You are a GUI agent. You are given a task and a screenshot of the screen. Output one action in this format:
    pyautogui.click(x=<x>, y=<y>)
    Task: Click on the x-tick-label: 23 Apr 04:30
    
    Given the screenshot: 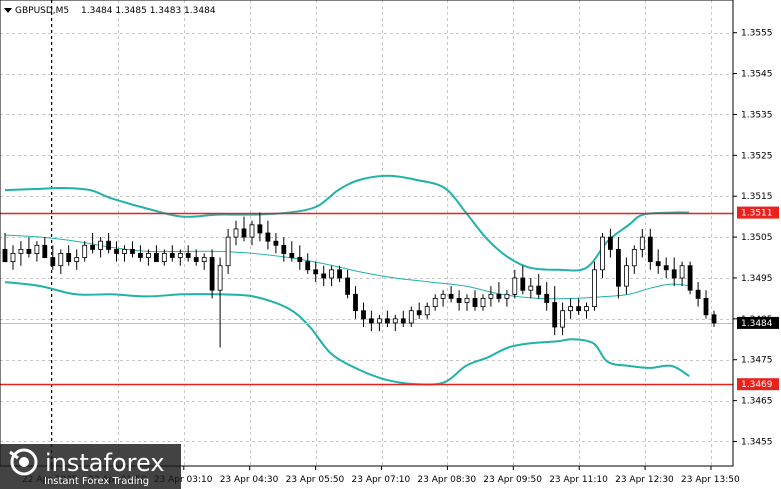 What is the action you would take?
    pyautogui.click(x=249, y=480)
    